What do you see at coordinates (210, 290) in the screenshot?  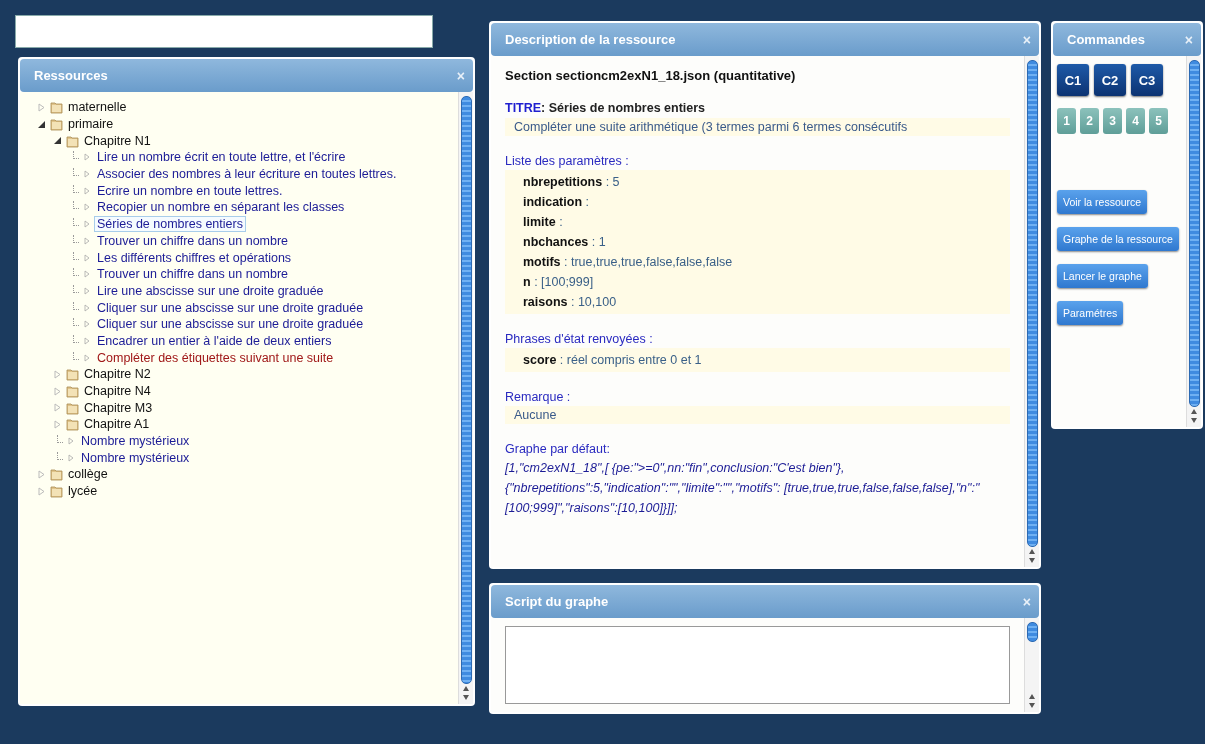 I see `resource-item: Lire une abscisse sur une droite graduée` at bounding box center [210, 290].